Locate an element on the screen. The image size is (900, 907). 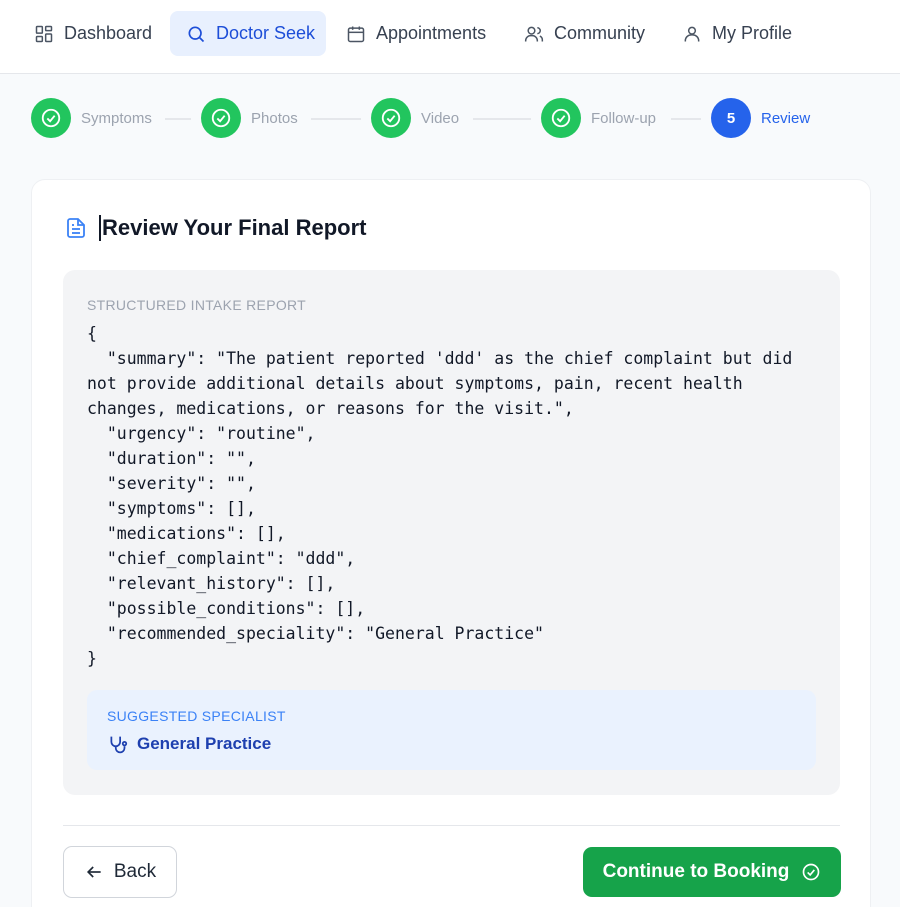
nav-item-doctor-seek: Doctor Seek is located at coordinates (248, 33).